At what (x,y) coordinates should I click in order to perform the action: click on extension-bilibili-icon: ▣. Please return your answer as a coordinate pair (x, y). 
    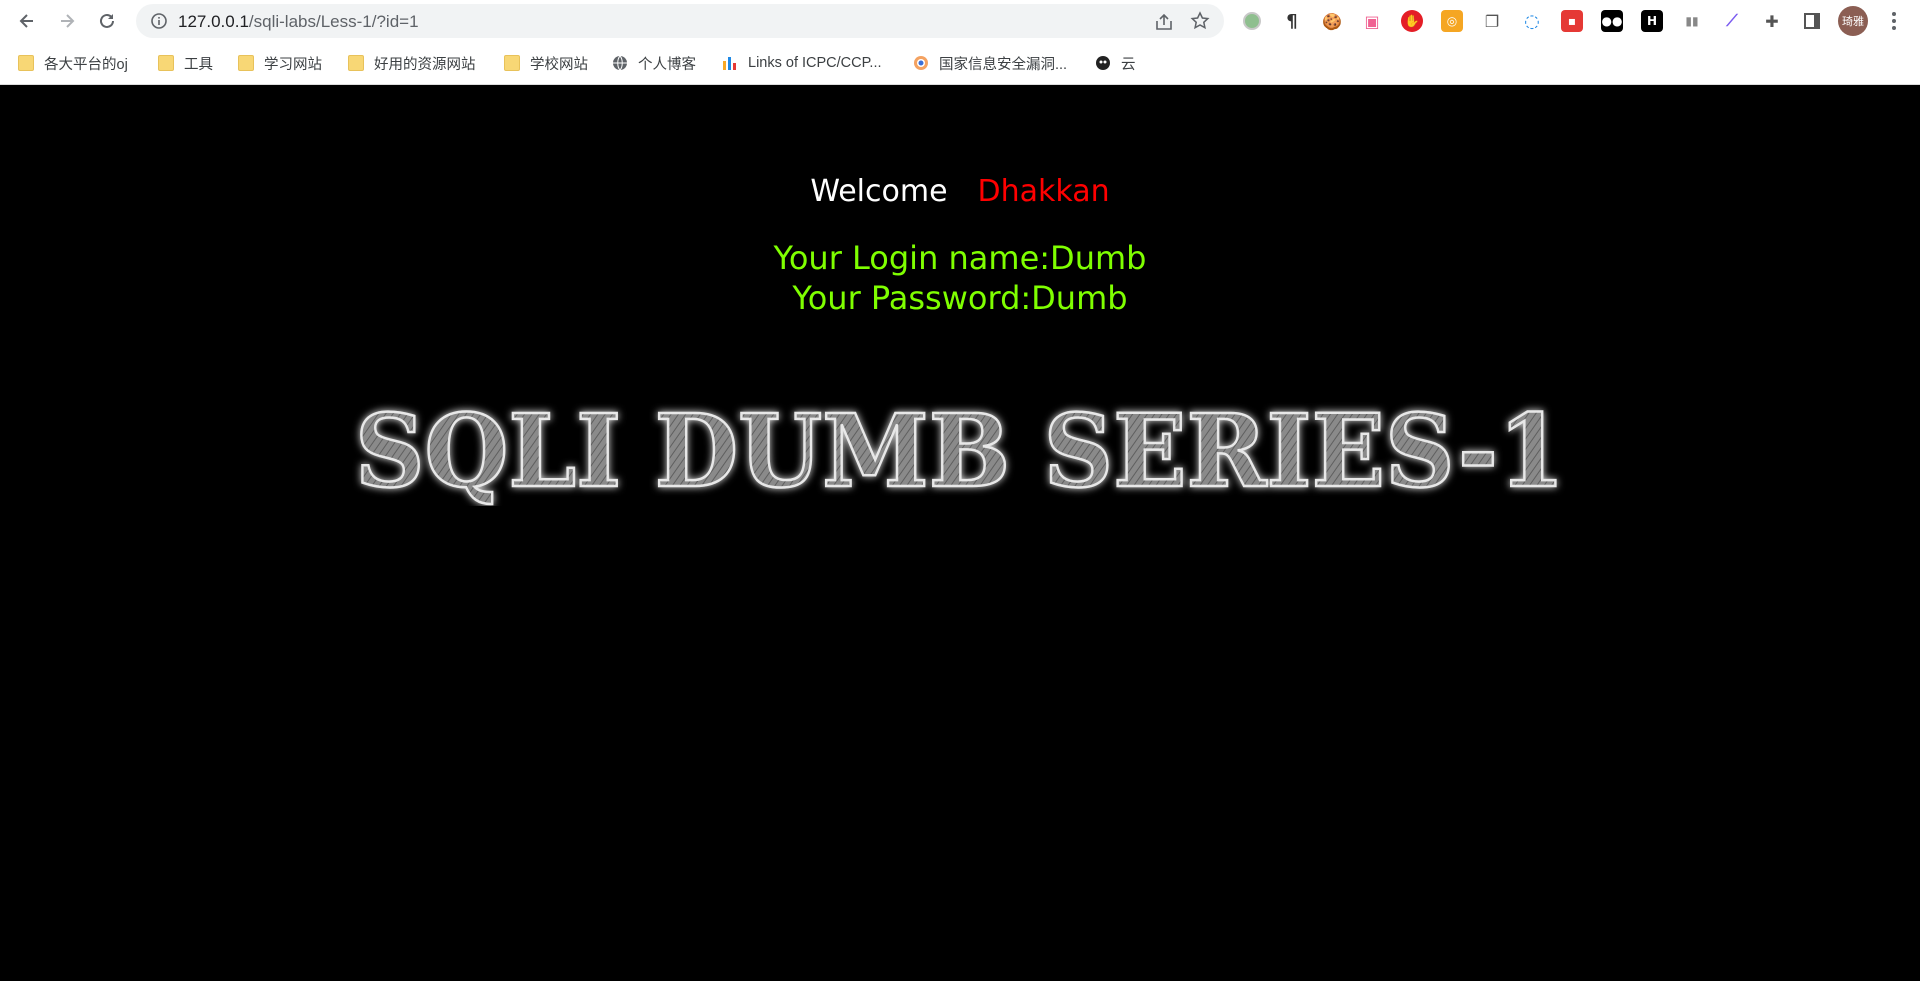
    Looking at the image, I should click on (1372, 21).